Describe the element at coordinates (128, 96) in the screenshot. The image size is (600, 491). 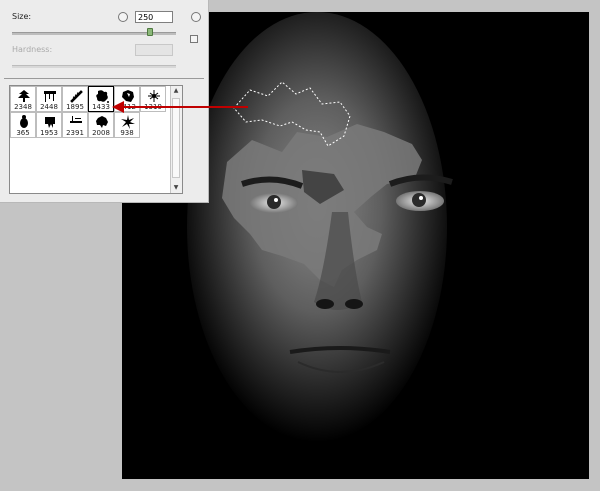
I see `ink-blot-brush-icon` at that location.